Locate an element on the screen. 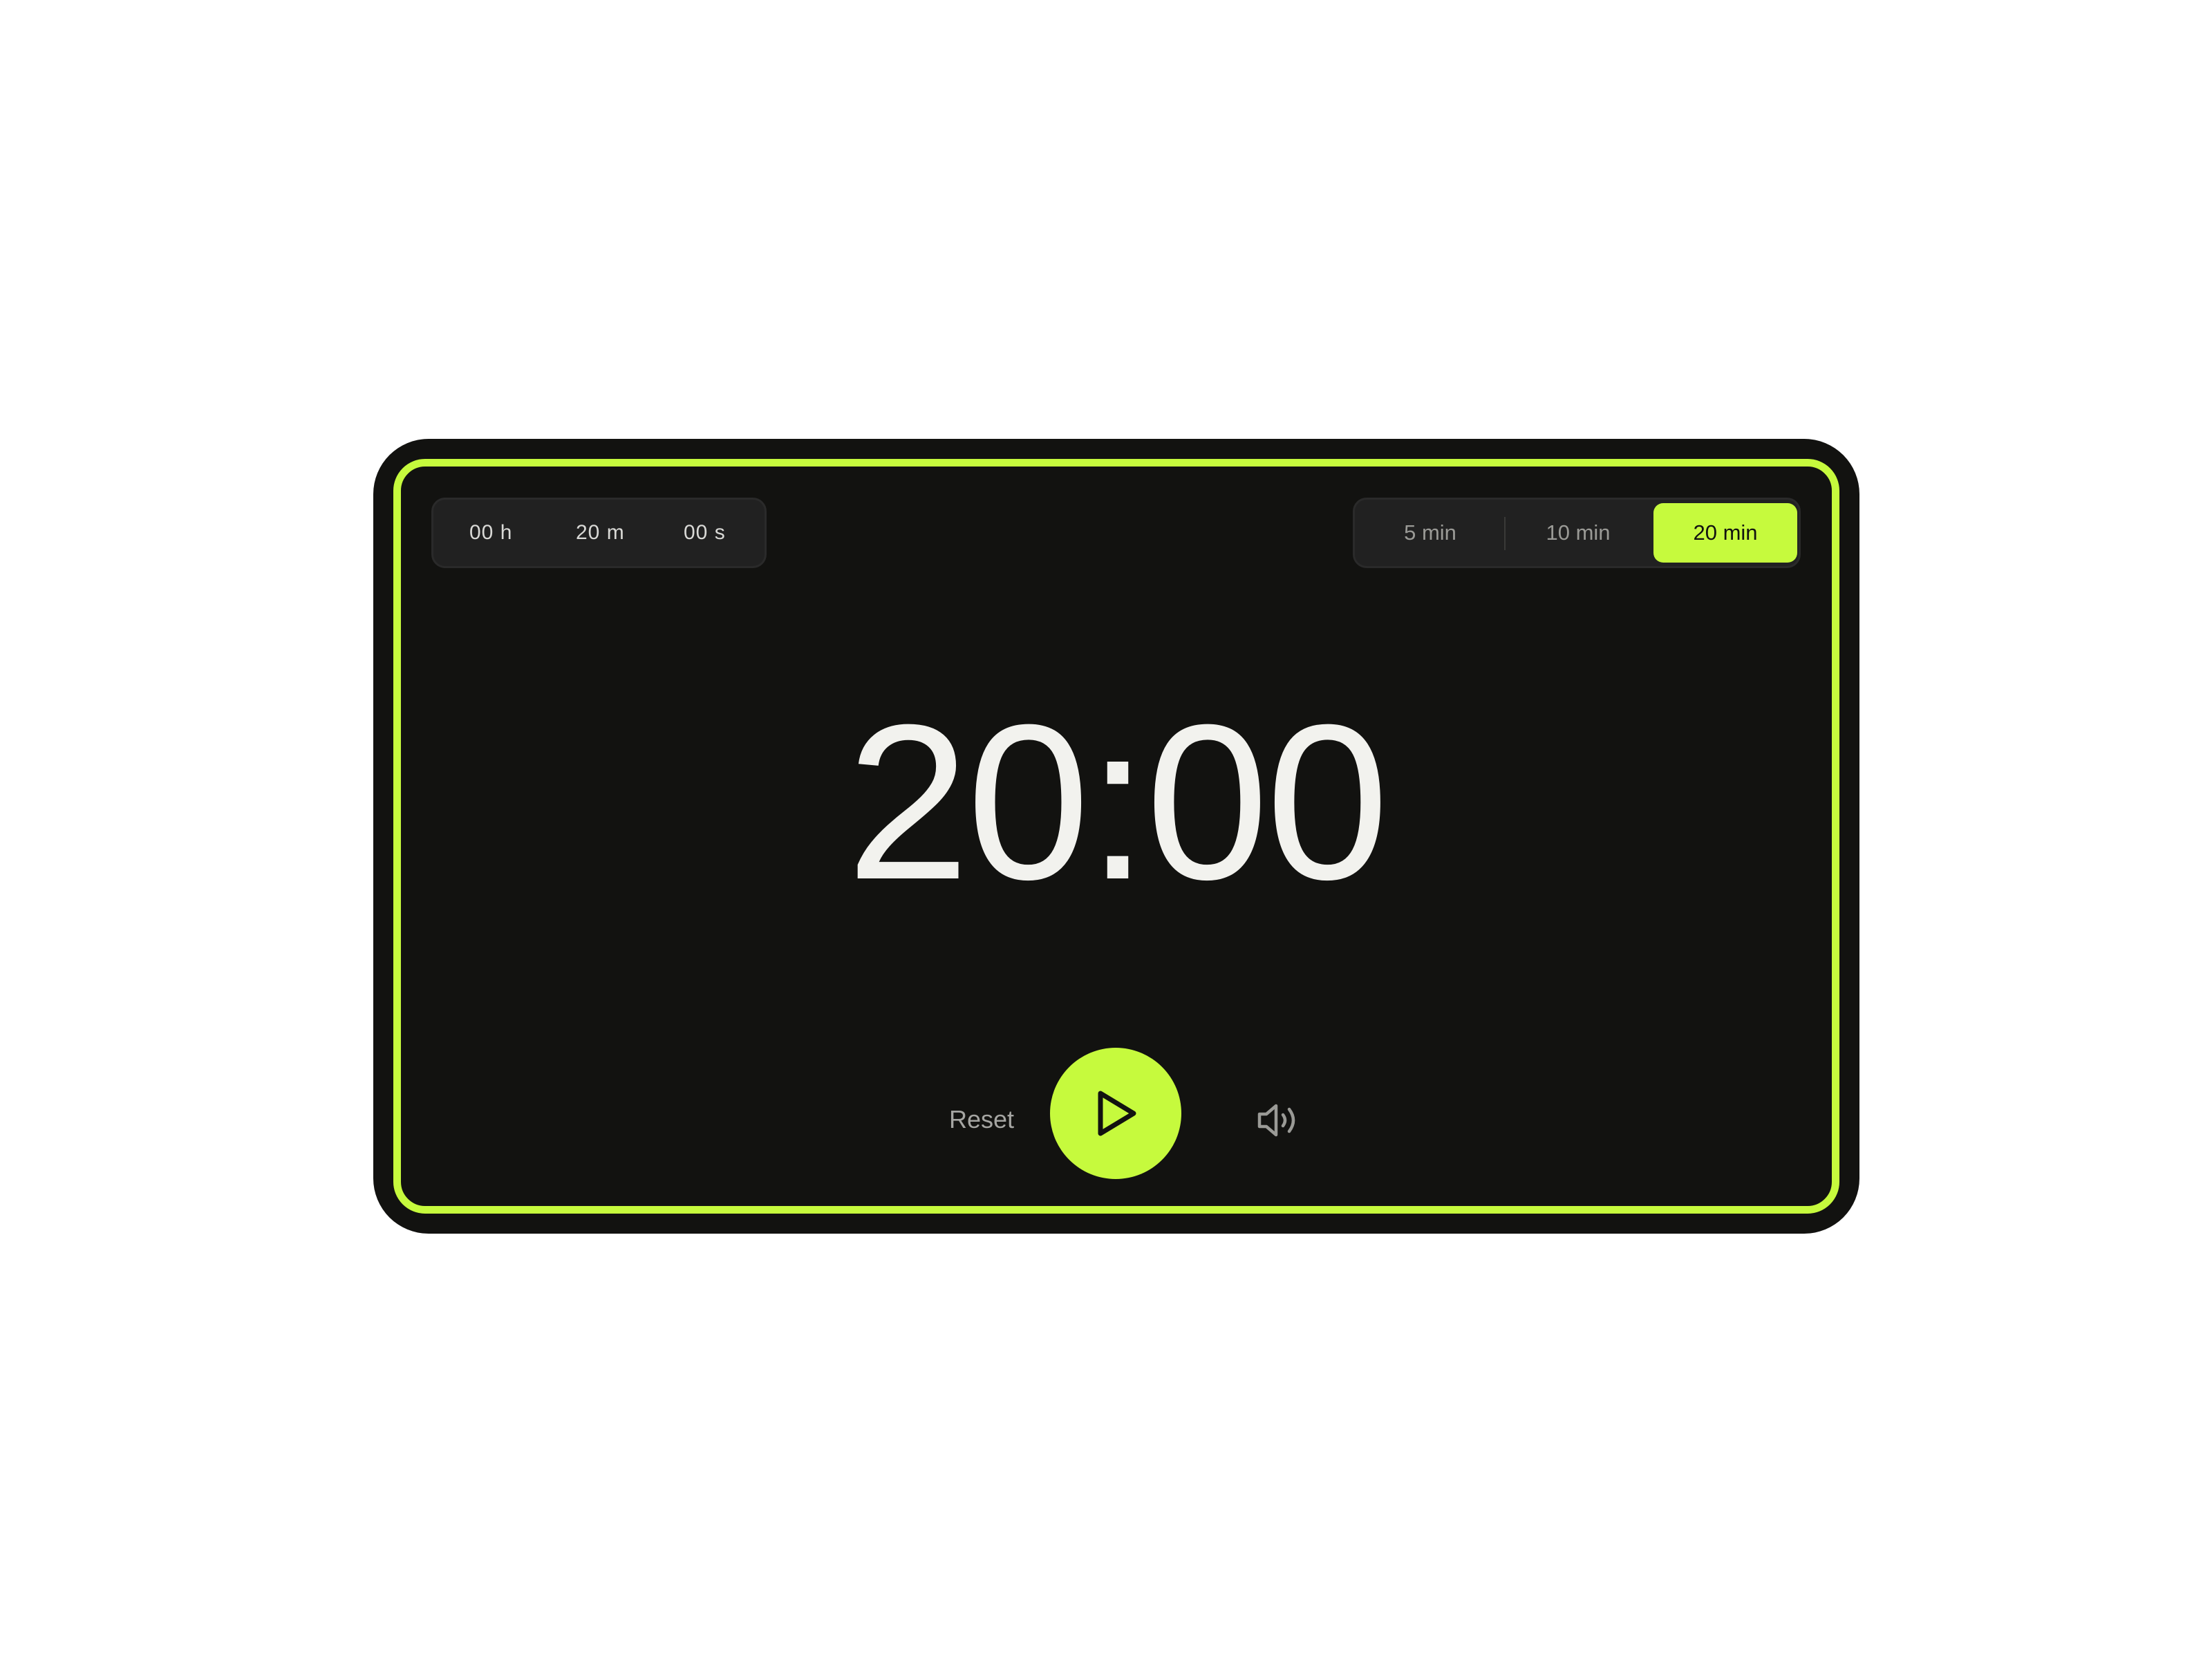  reset-button: Reset is located at coordinates (981, 1119).